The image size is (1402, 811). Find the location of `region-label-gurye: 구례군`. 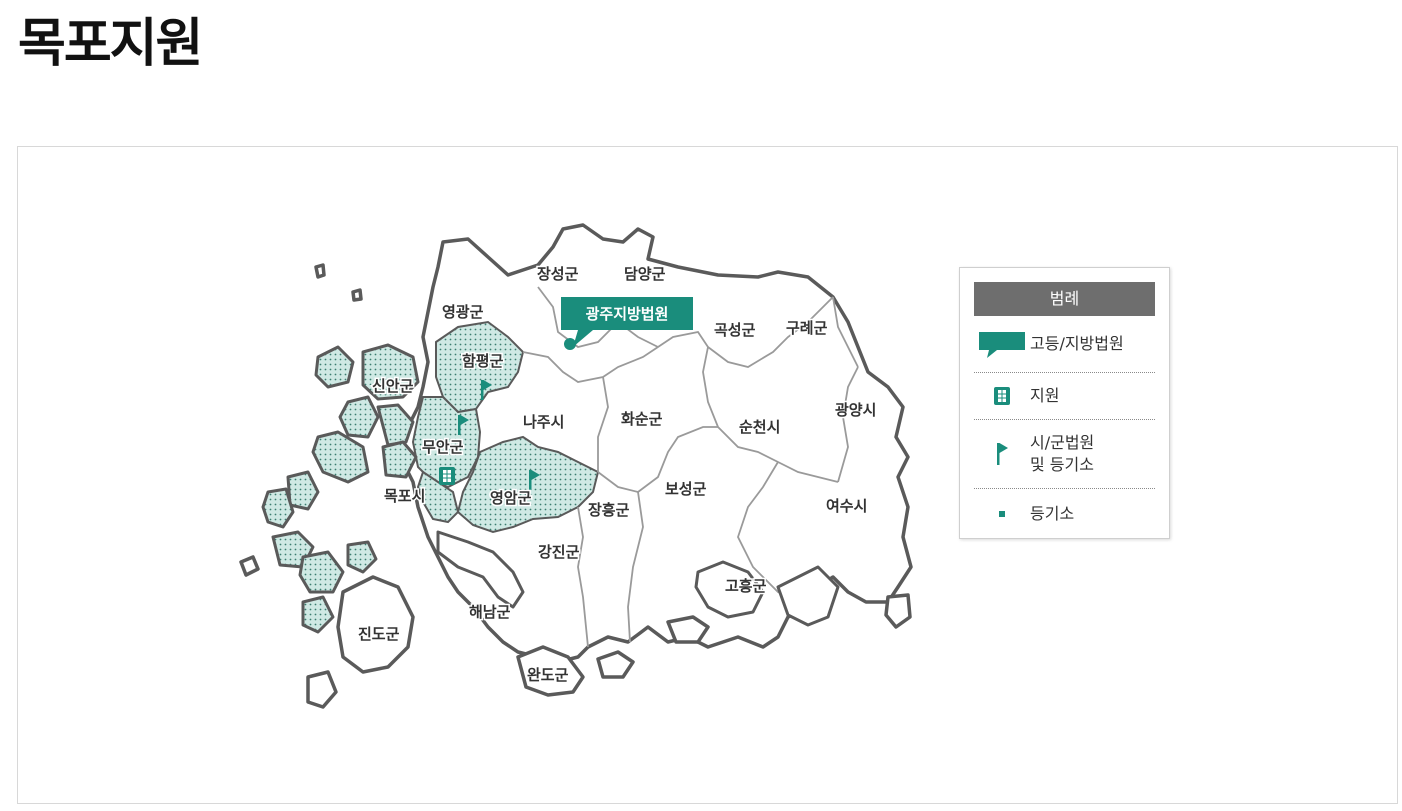

region-label-gurye: 구례군 is located at coordinates (807, 328).